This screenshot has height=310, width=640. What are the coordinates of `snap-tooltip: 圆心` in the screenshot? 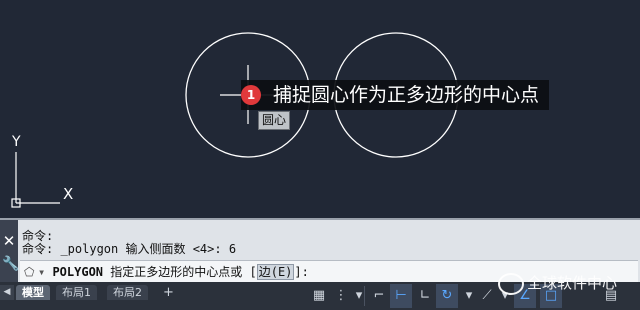 It's located at (274, 120).